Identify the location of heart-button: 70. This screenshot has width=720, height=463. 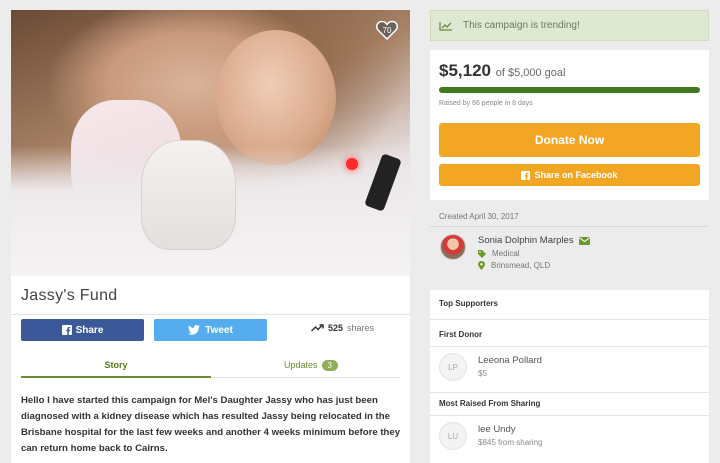
(387, 30).